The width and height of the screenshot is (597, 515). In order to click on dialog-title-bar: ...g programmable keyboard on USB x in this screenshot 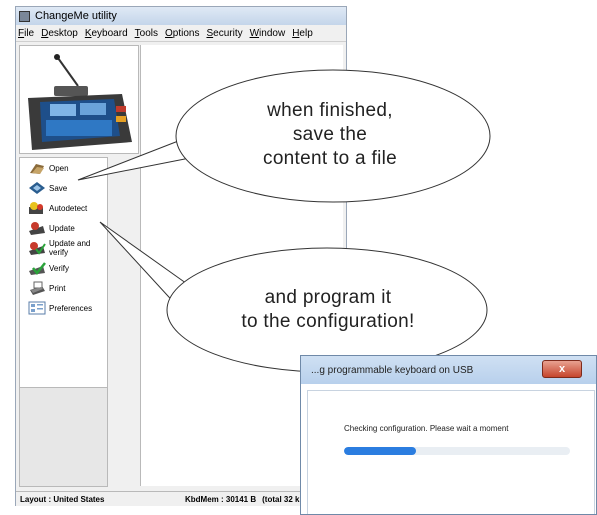, I will do `click(448, 370)`.